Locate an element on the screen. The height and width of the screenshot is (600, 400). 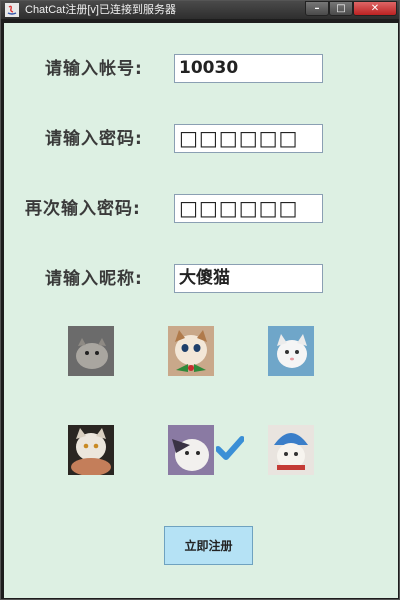
selected-check-icon is located at coordinates (230, 448).